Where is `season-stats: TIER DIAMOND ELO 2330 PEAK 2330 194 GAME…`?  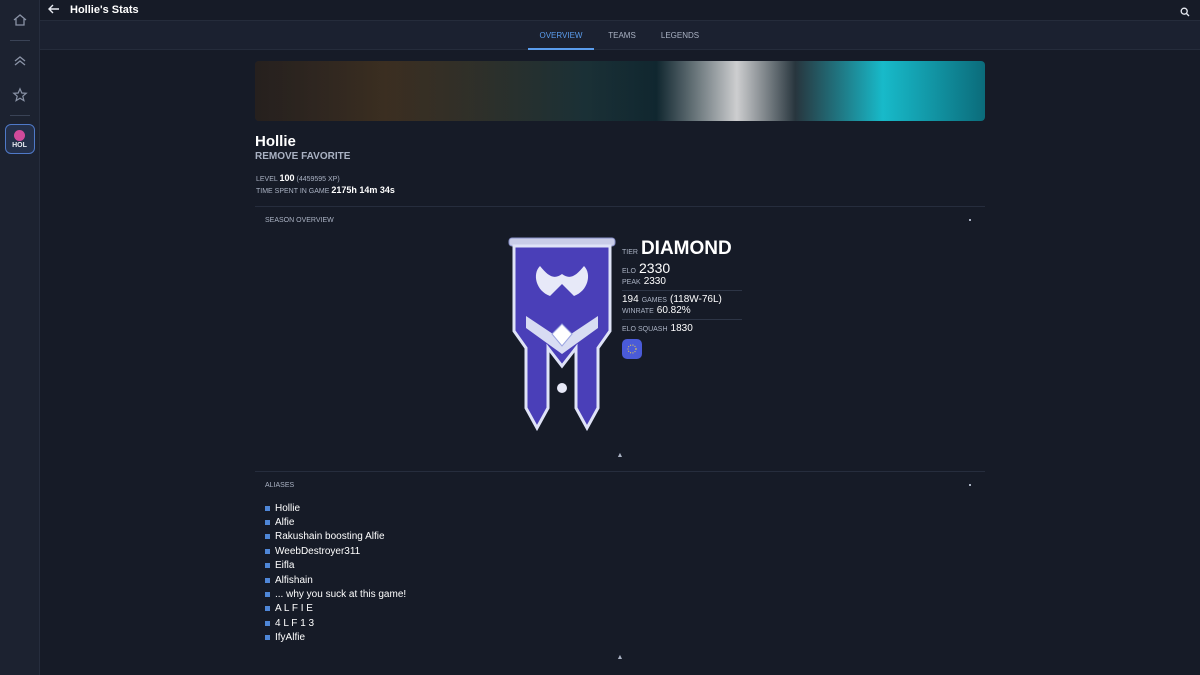
season-stats: TIER DIAMOND ELO 2330 PEAK 2330 194 GAME… is located at coordinates (687, 298).